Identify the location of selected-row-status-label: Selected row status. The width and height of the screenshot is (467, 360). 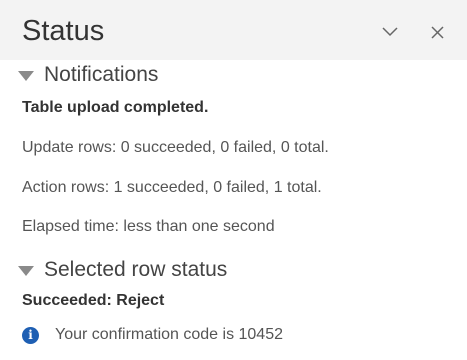
(136, 269).